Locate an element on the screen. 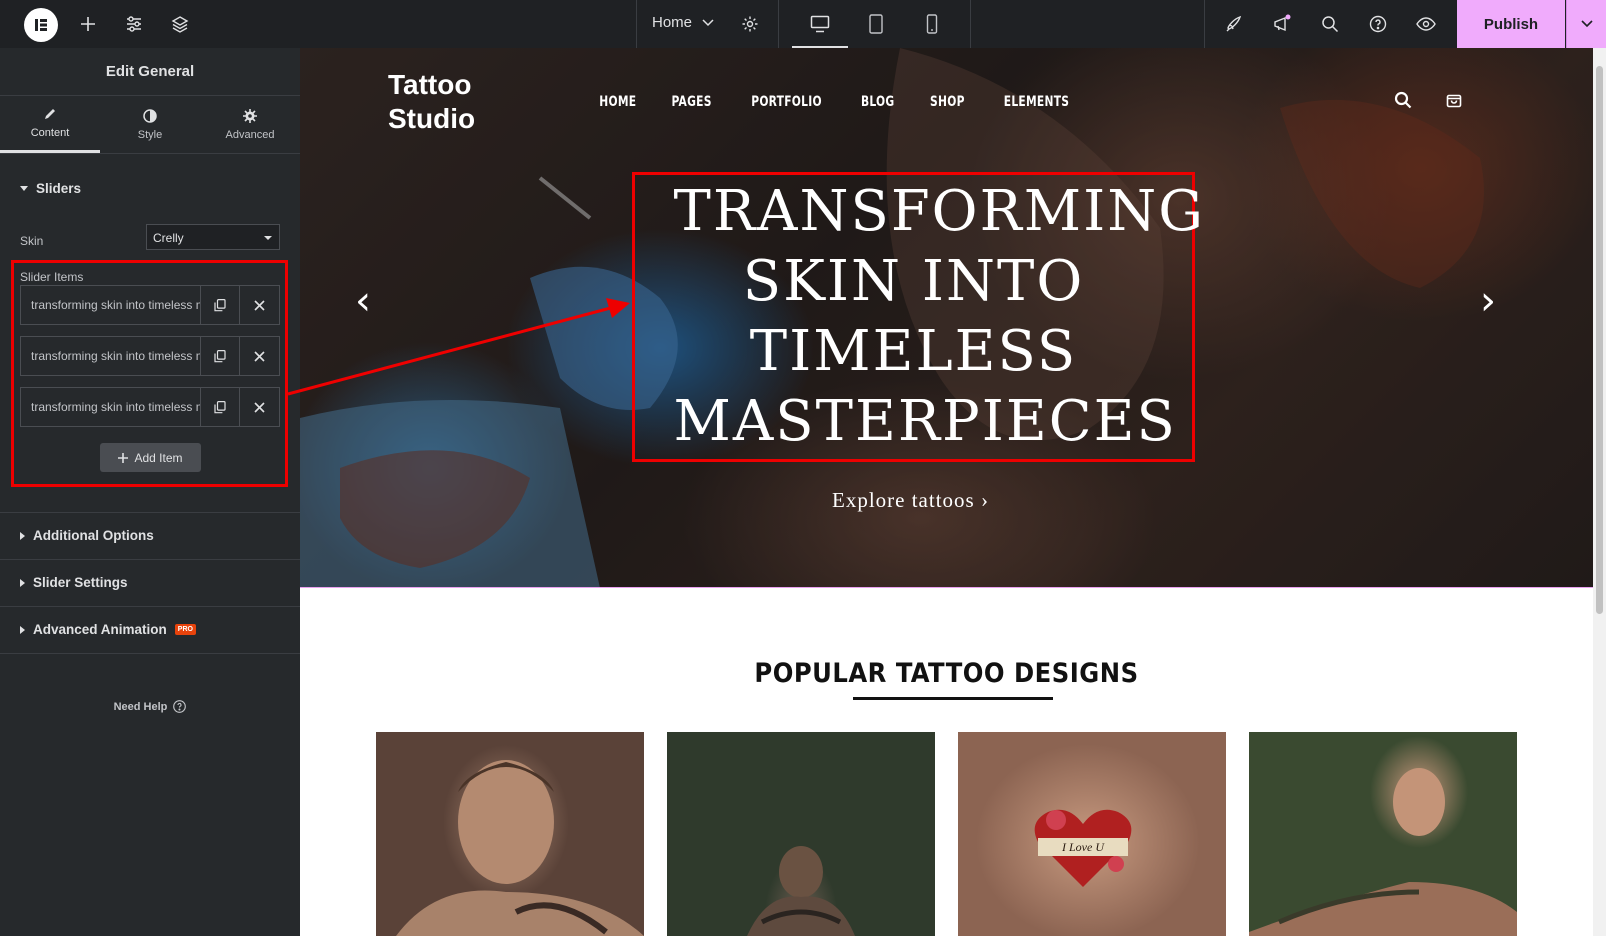 This screenshot has width=1606, height=936. canvas-scrollbar is located at coordinates (1599, 492).